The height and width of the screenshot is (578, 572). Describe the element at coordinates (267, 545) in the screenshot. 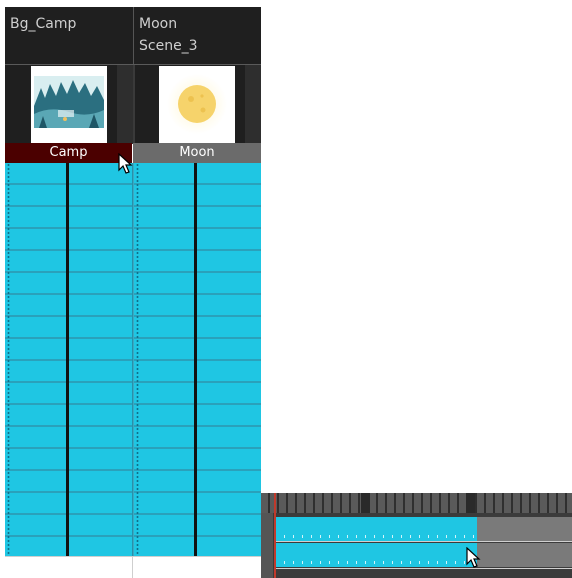

I see `timeline-layer-gutter` at that location.